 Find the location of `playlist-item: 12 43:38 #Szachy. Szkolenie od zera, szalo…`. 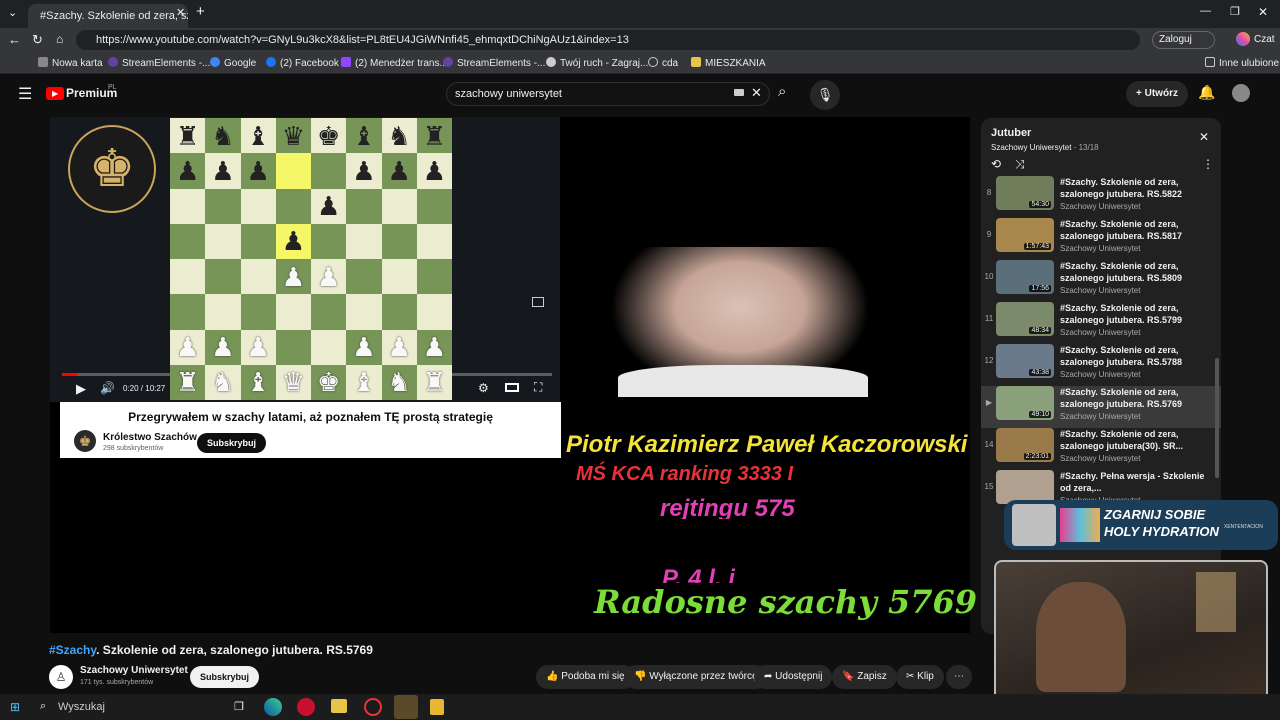

playlist-item: 12 43:38 #Szachy. Szkolenie od zera, szalo… is located at coordinates (1101, 365).